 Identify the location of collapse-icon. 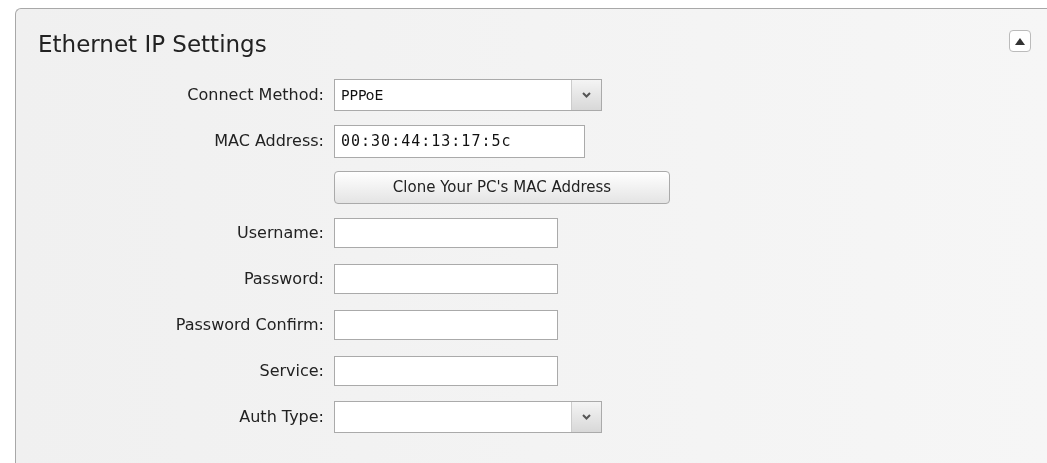
(1020, 41).